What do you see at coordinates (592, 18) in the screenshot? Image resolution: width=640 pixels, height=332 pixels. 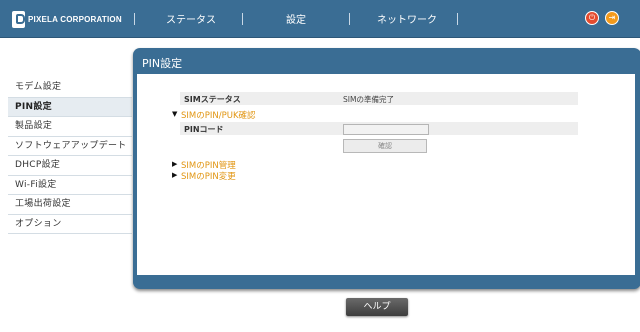 I see `power-icon: ⏻` at bounding box center [592, 18].